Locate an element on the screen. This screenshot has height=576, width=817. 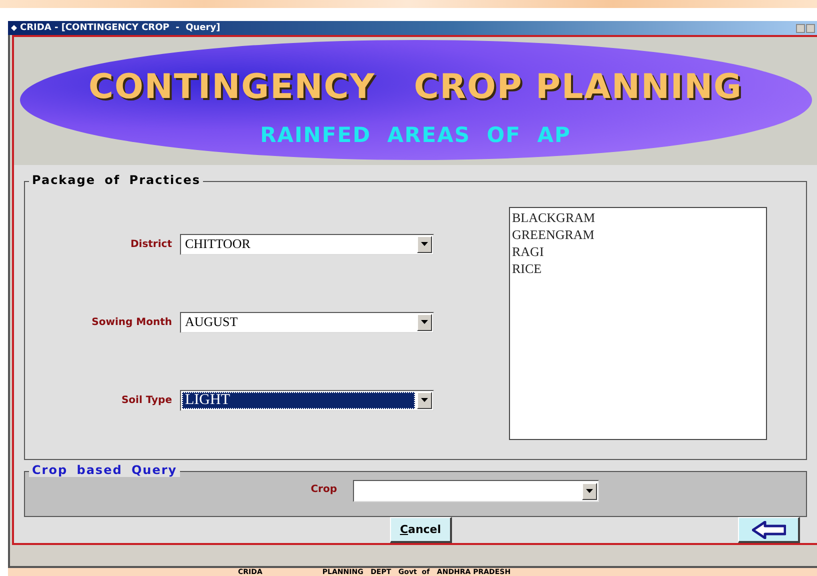
list-item: RAGI is located at coordinates (638, 251).